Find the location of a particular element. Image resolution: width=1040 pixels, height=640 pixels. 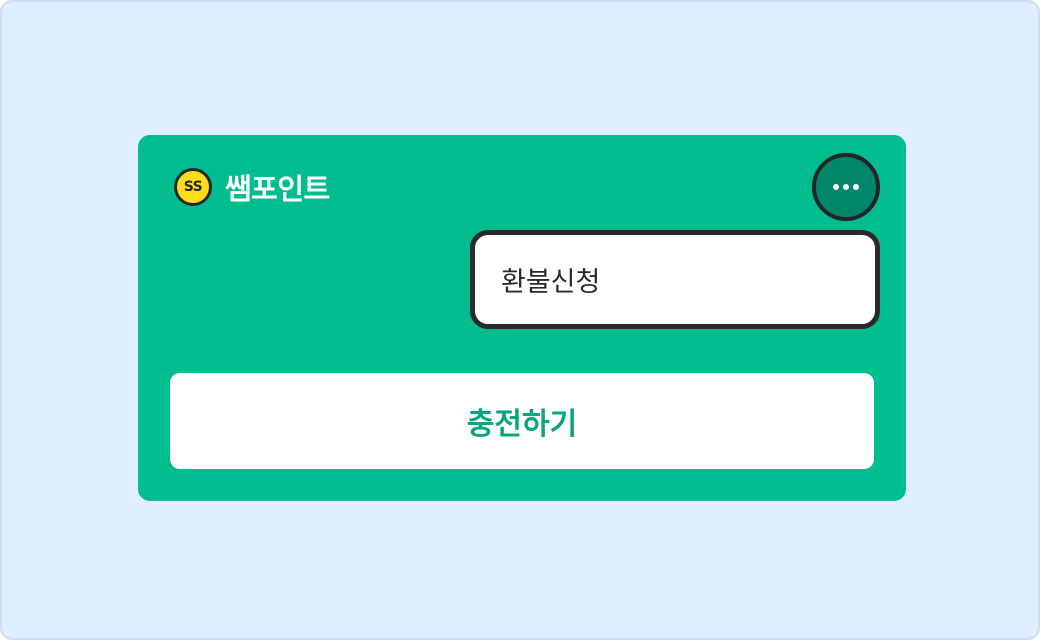

menu-item-refund-request: 환불신청 is located at coordinates (675, 279).